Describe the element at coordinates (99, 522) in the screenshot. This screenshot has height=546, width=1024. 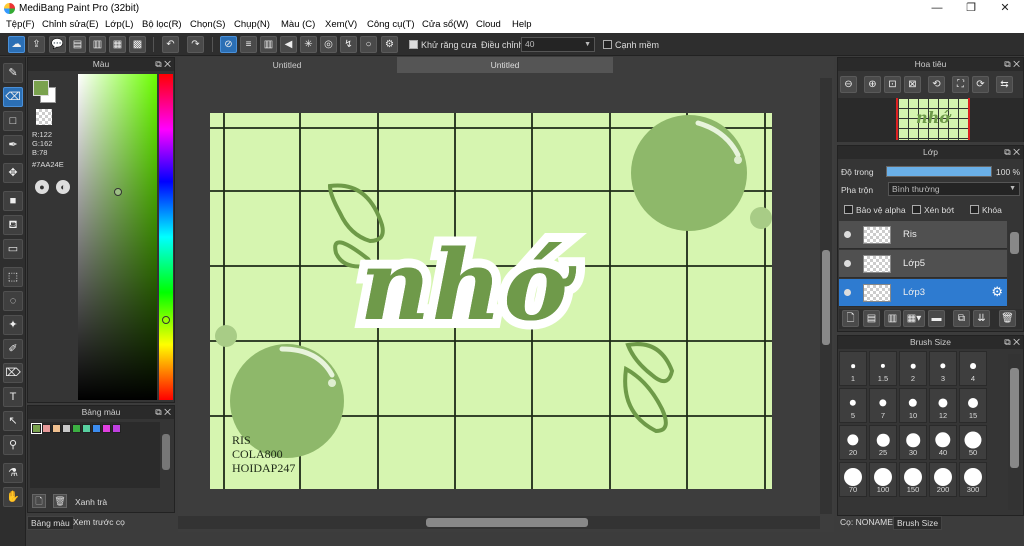
I see `tab-brush-preview: Xem trước cọ` at that location.